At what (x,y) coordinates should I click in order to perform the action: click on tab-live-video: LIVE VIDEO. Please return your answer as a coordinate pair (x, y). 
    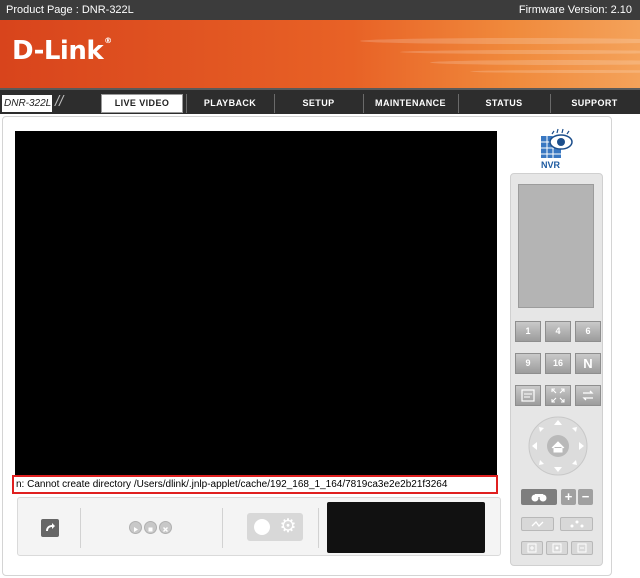
    Looking at the image, I should click on (142, 103).